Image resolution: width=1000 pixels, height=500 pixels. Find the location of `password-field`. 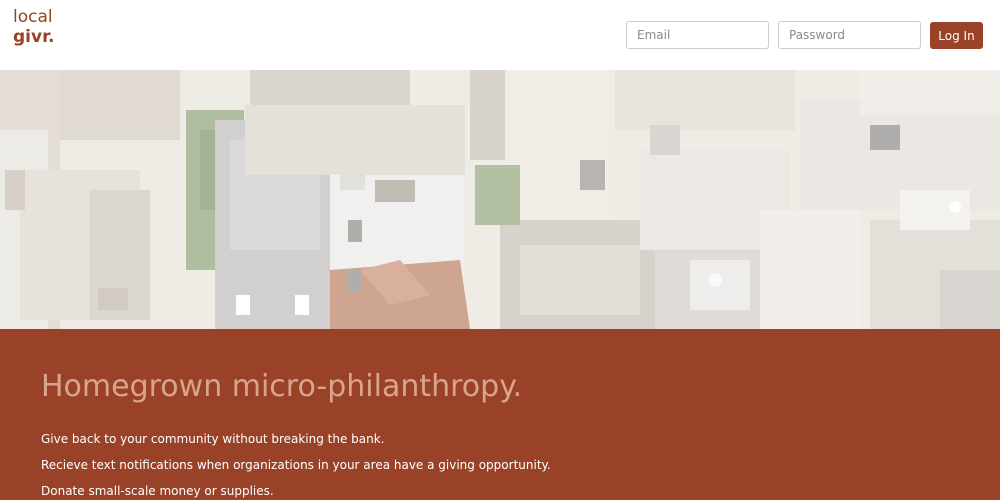

password-field is located at coordinates (849, 35).